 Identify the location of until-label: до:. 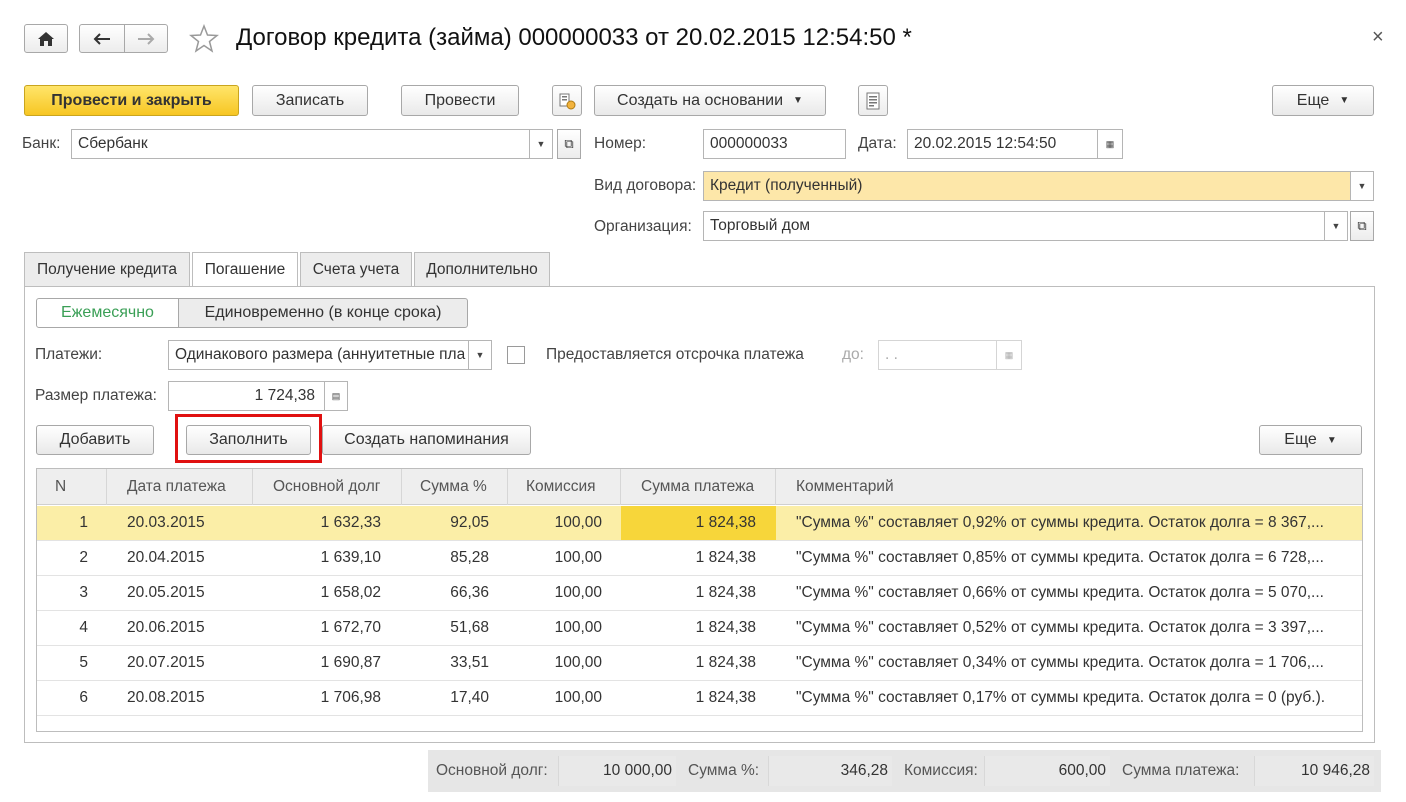
(853, 354).